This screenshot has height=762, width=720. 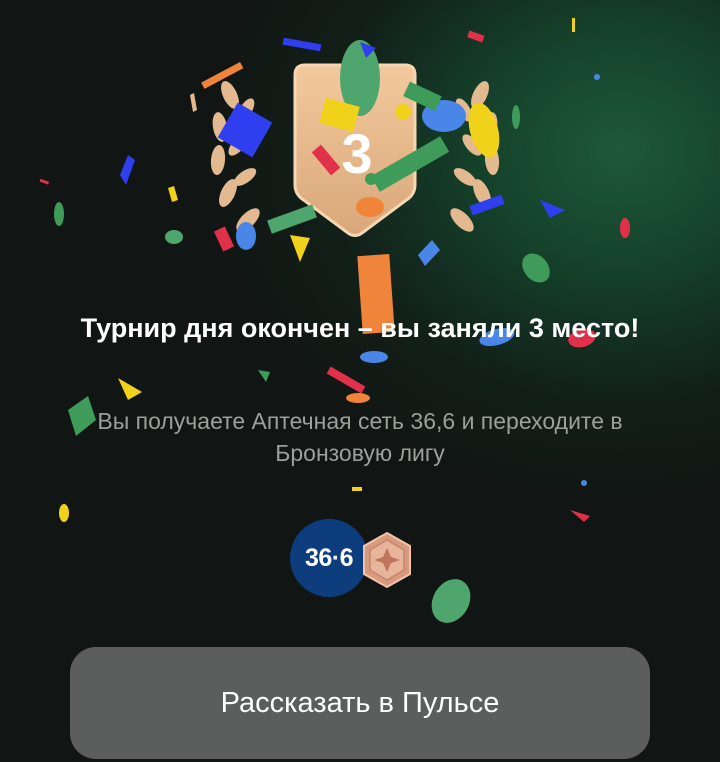 I want to click on result-title: Турнир дня окончен – вы заняли 3 место!, so click(x=360, y=328).